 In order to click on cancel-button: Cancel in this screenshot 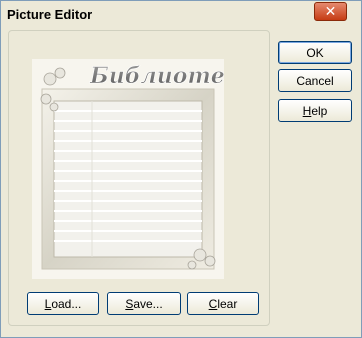, I will do `click(315, 80)`.